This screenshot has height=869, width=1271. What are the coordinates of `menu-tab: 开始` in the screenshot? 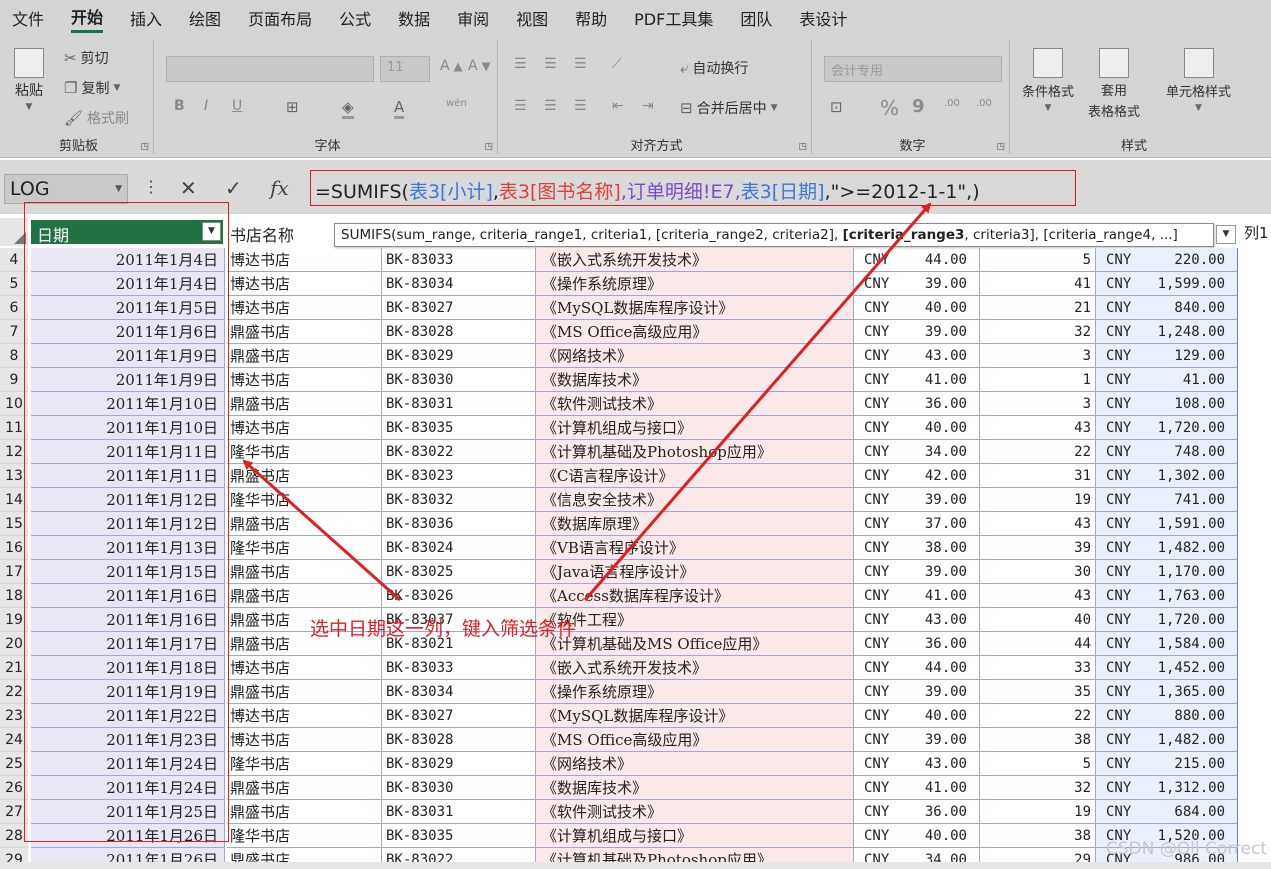 It's located at (87, 18).